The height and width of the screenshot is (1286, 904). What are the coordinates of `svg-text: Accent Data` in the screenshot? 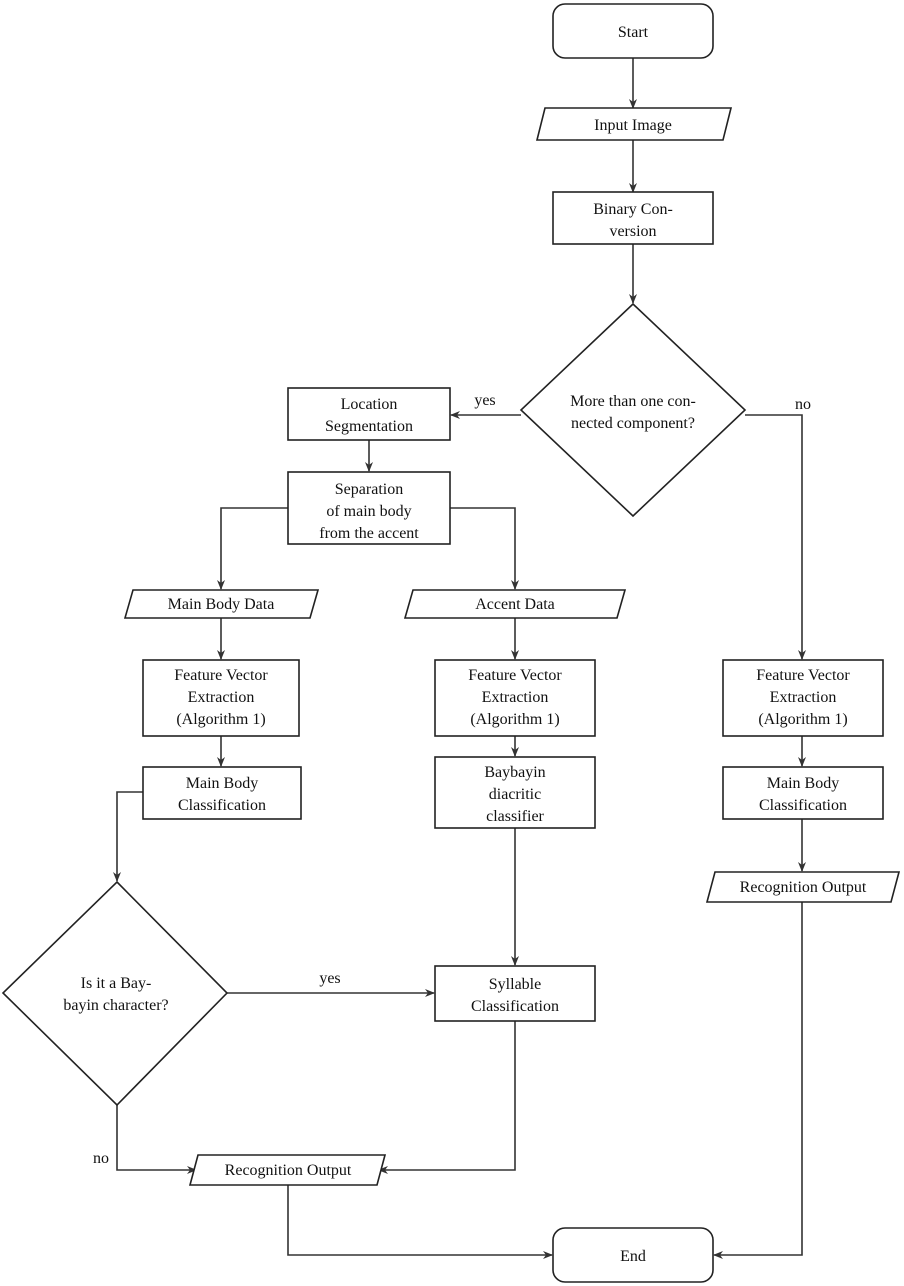 It's located at (515, 604).